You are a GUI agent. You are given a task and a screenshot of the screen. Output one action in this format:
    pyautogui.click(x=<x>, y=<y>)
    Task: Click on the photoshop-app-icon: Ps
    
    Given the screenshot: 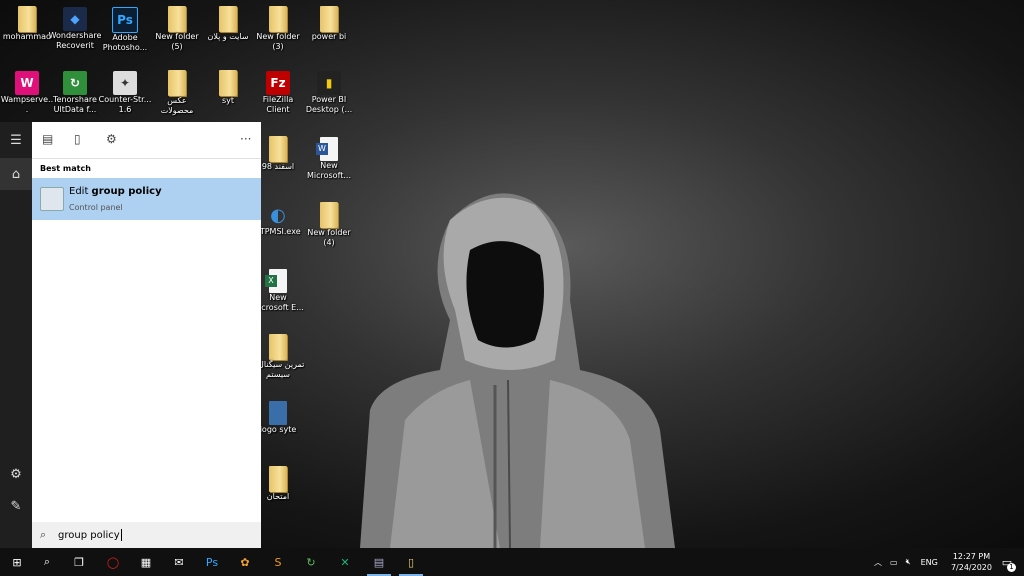 What is the action you would take?
    pyautogui.click(x=125, y=20)
    